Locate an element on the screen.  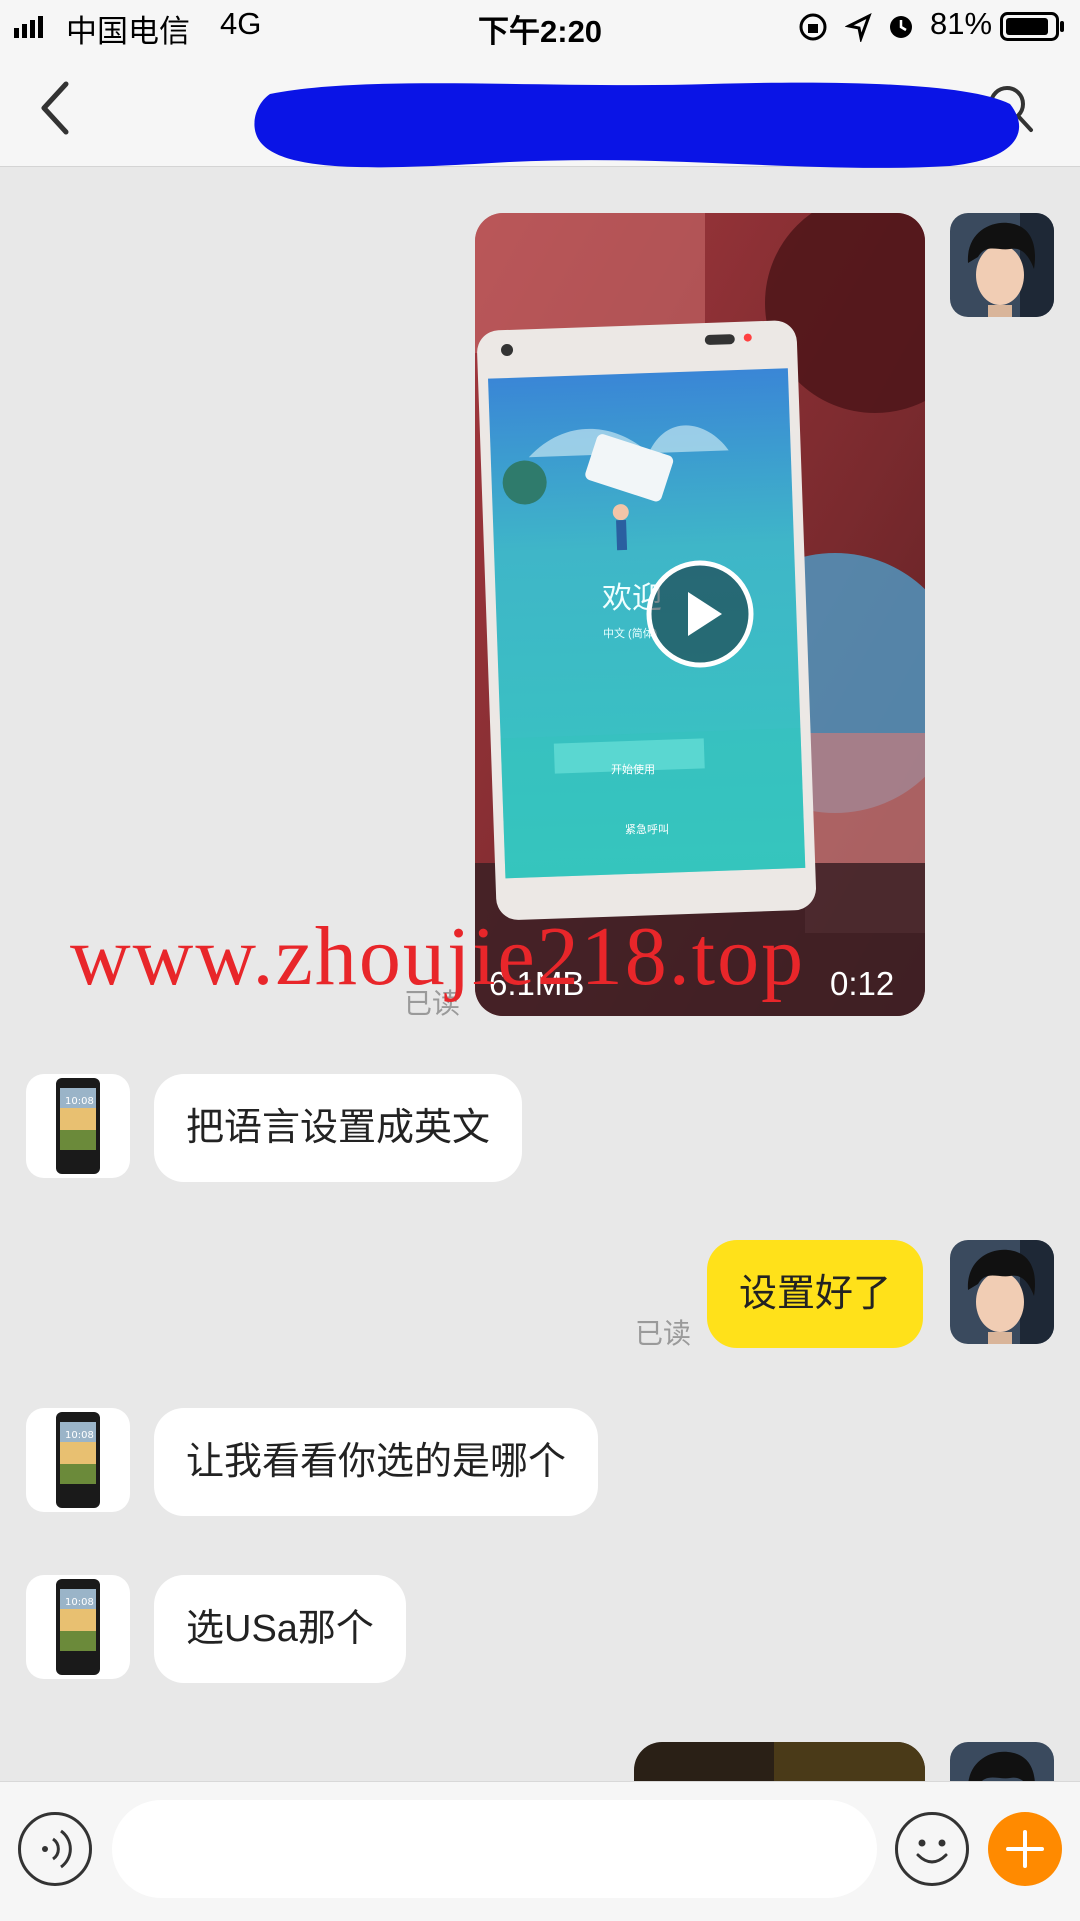
back-icon is located at coordinates (56, 108).